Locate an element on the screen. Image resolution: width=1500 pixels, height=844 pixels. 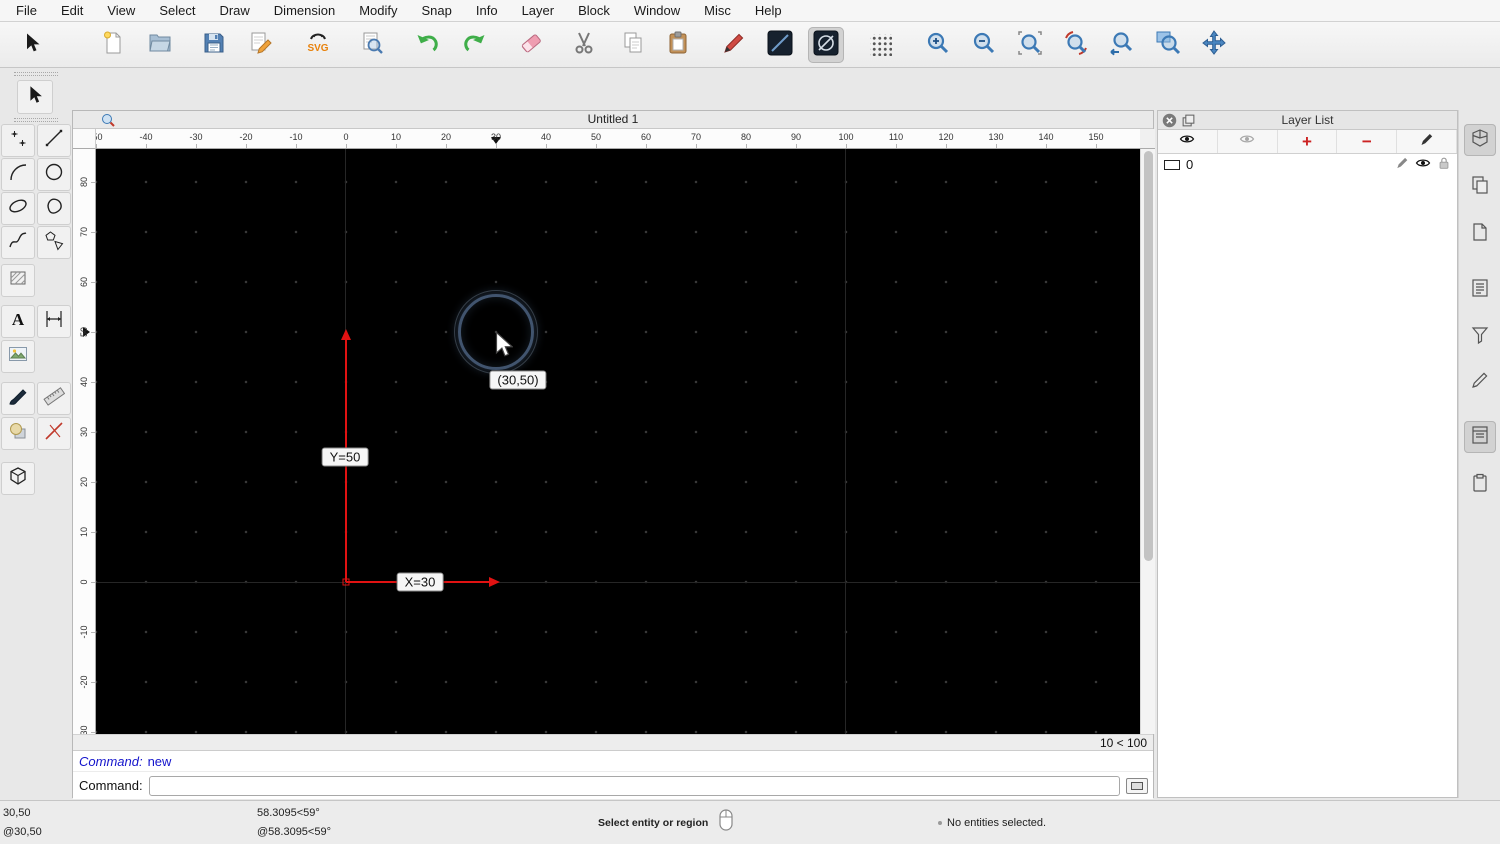
undo-icon is located at coordinates (428, 45).